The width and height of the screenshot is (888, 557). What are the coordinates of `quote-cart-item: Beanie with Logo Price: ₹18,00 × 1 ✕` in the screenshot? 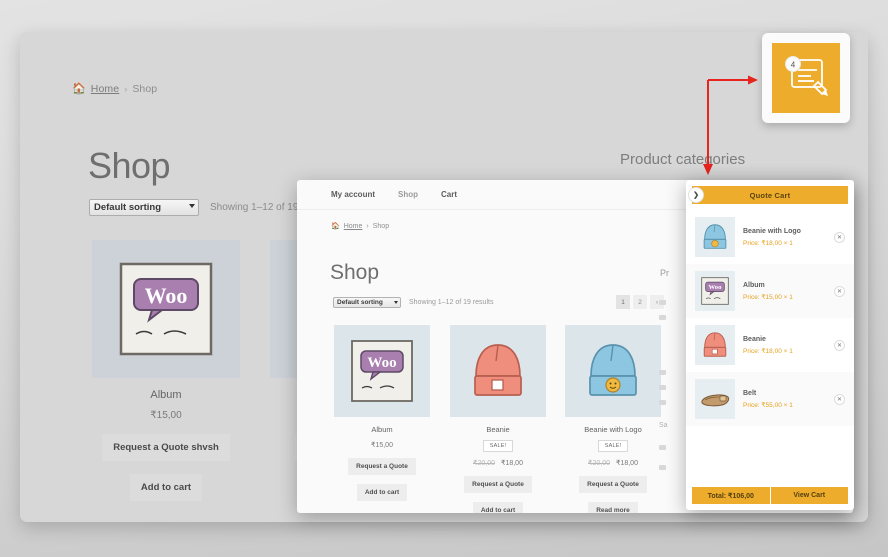 It's located at (770, 237).